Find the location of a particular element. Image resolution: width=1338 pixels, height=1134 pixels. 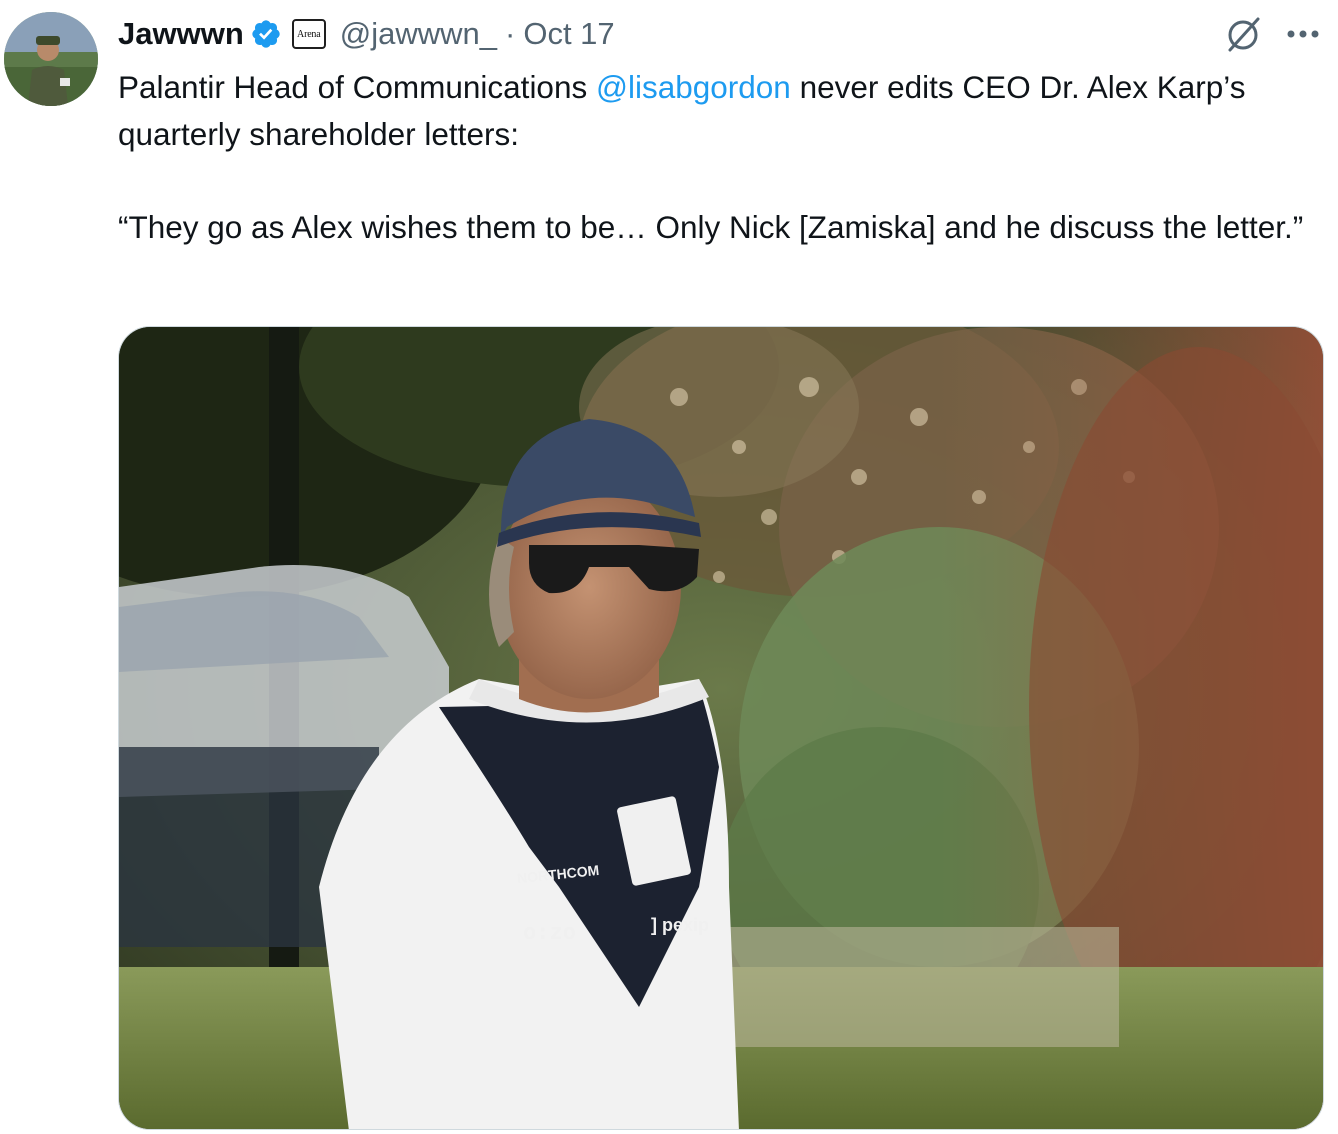

author-avatar is located at coordinates (51, 59).